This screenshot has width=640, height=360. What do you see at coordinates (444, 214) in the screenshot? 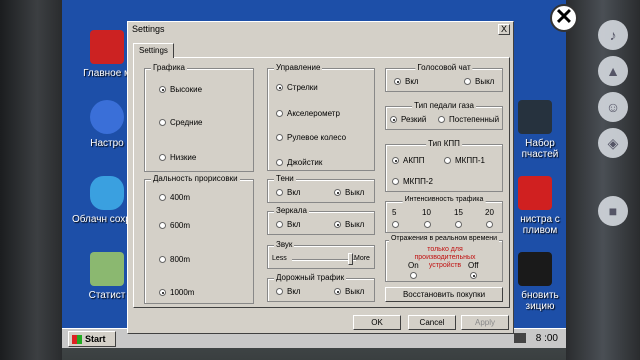
I see `group-traffic-density: Интенсивность трафика 5 10 15 20` at bounding box center [444, 214].